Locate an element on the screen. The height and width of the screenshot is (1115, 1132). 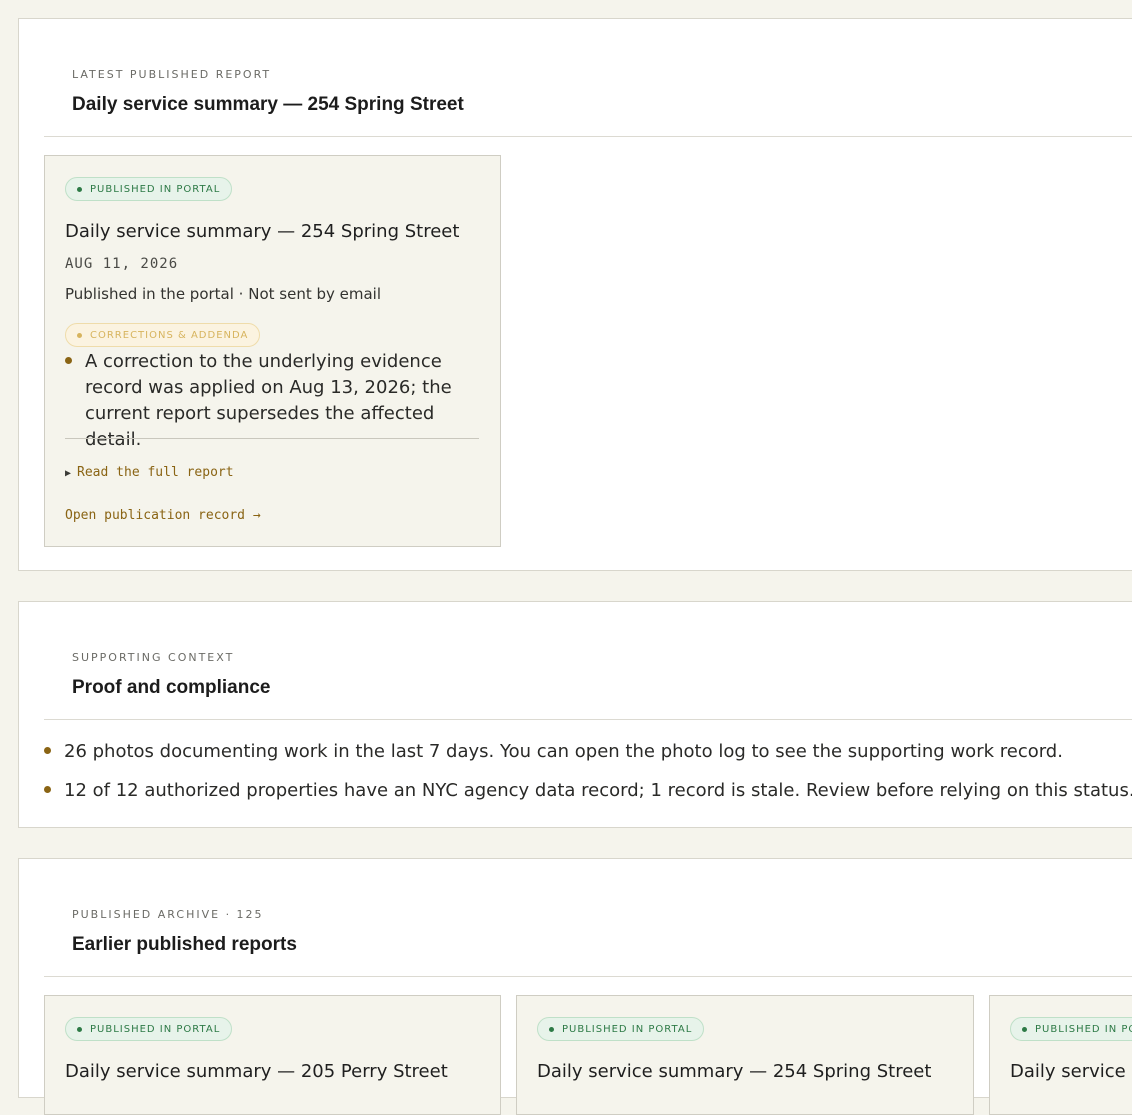
card-divider is located at coordinates (272, 438).